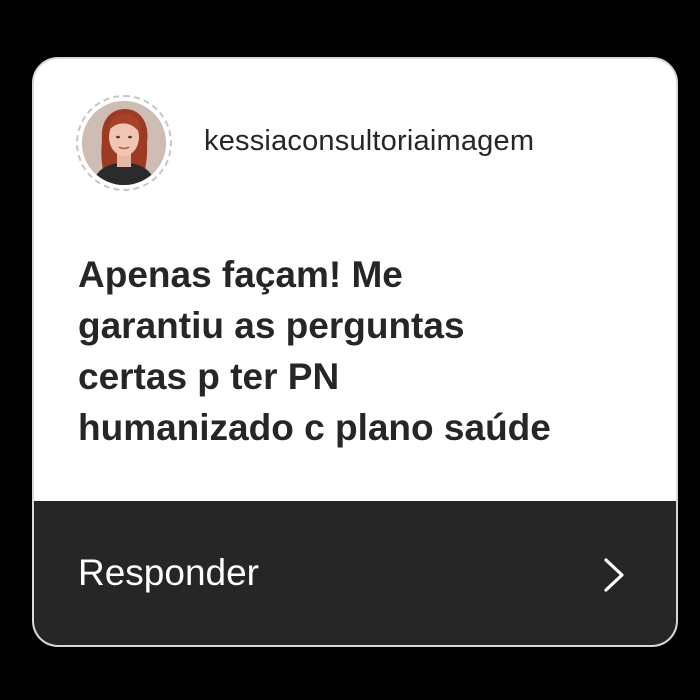  Describe the element at coordinates (314, 427) in the screenshot. I see `message-line: humanizado c plano saúde` at that location.